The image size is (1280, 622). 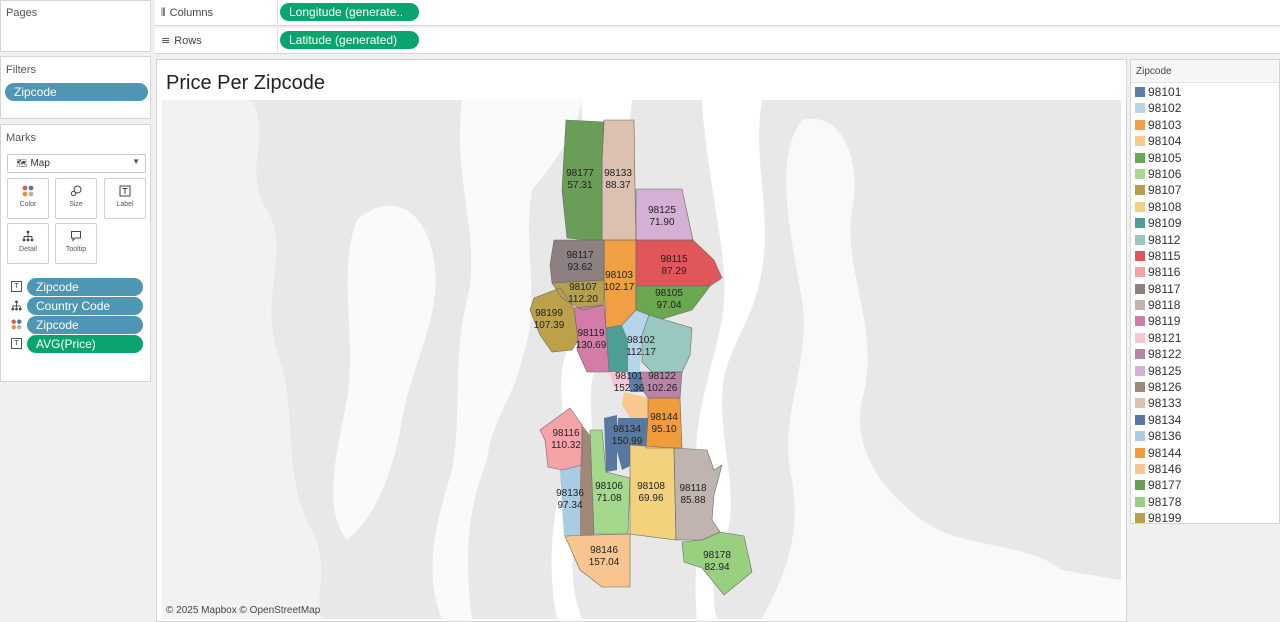 I want to click on legend-item: 98109, so click(x=1205, y=223).